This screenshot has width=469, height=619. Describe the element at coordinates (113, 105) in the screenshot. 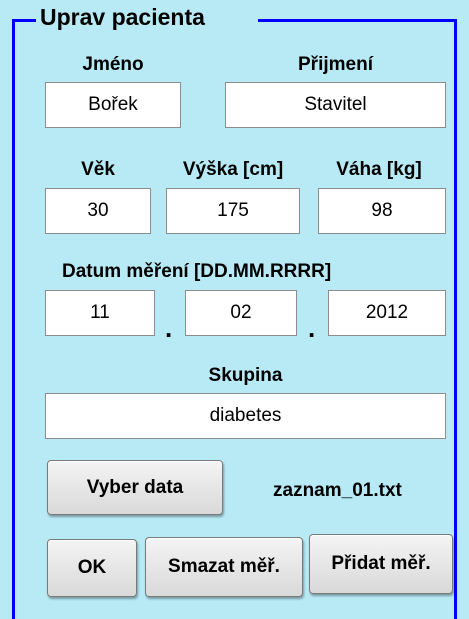

I see `first-name-field: Bořek` at that location.